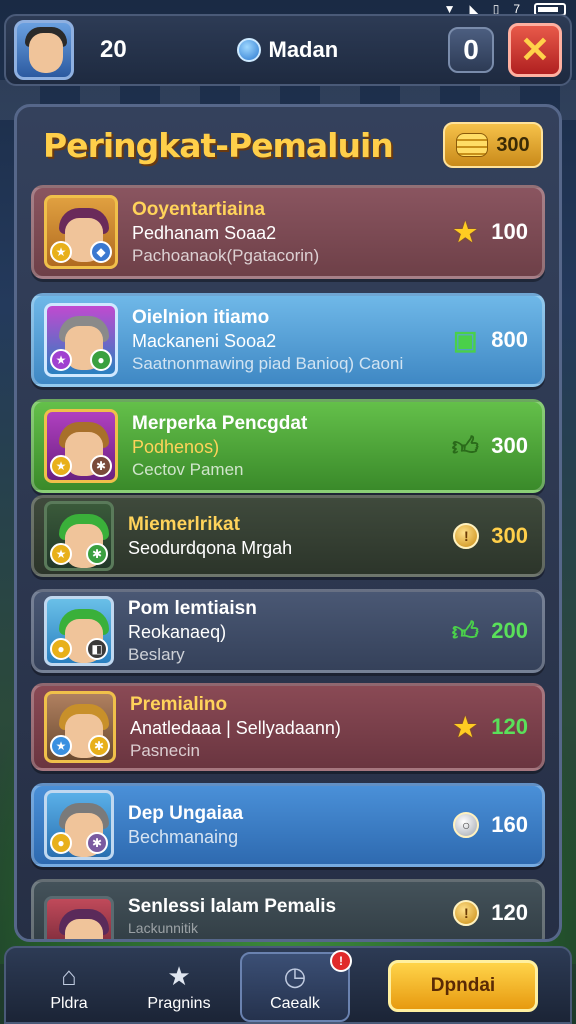  I want to click on mode-selector: Madan, so click(287, 50).